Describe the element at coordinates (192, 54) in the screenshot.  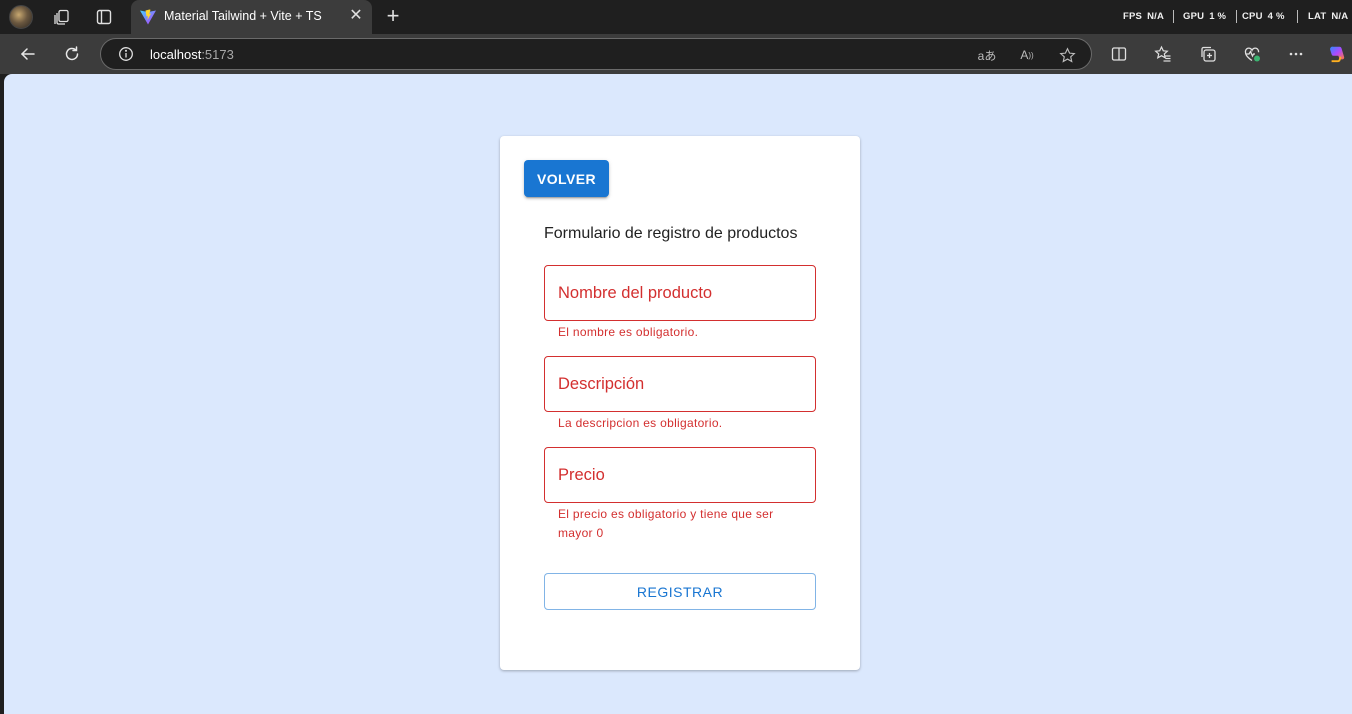
I see `url-text: localhost:5173` at that location.